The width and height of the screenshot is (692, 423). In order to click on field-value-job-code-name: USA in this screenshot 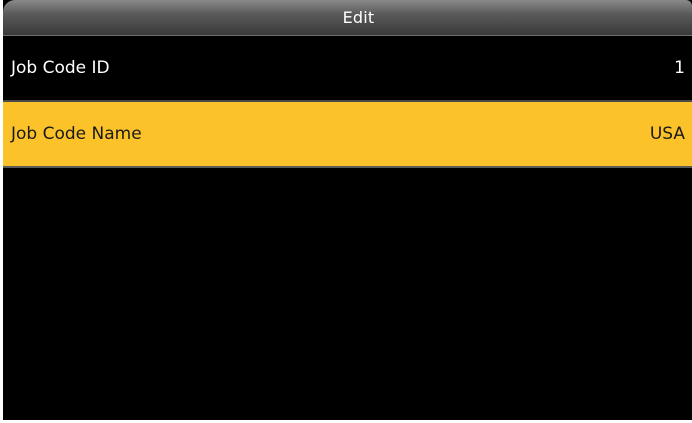, I will do `click(667, 134)`.